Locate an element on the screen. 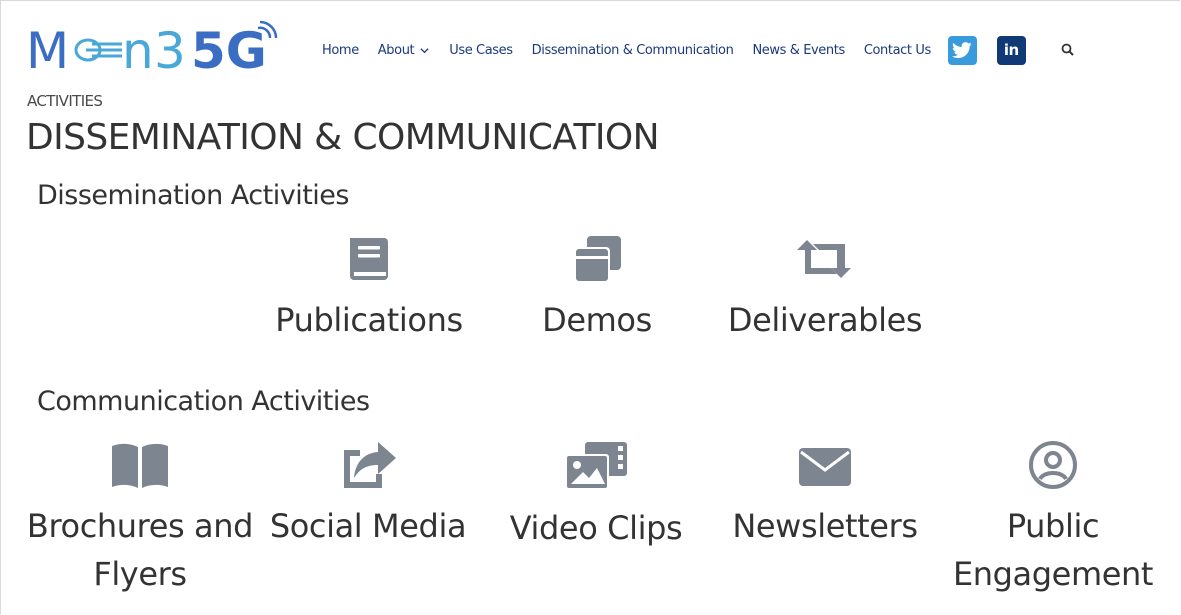  communication-heading: Communication Activities is located at coordinates (203, 401).